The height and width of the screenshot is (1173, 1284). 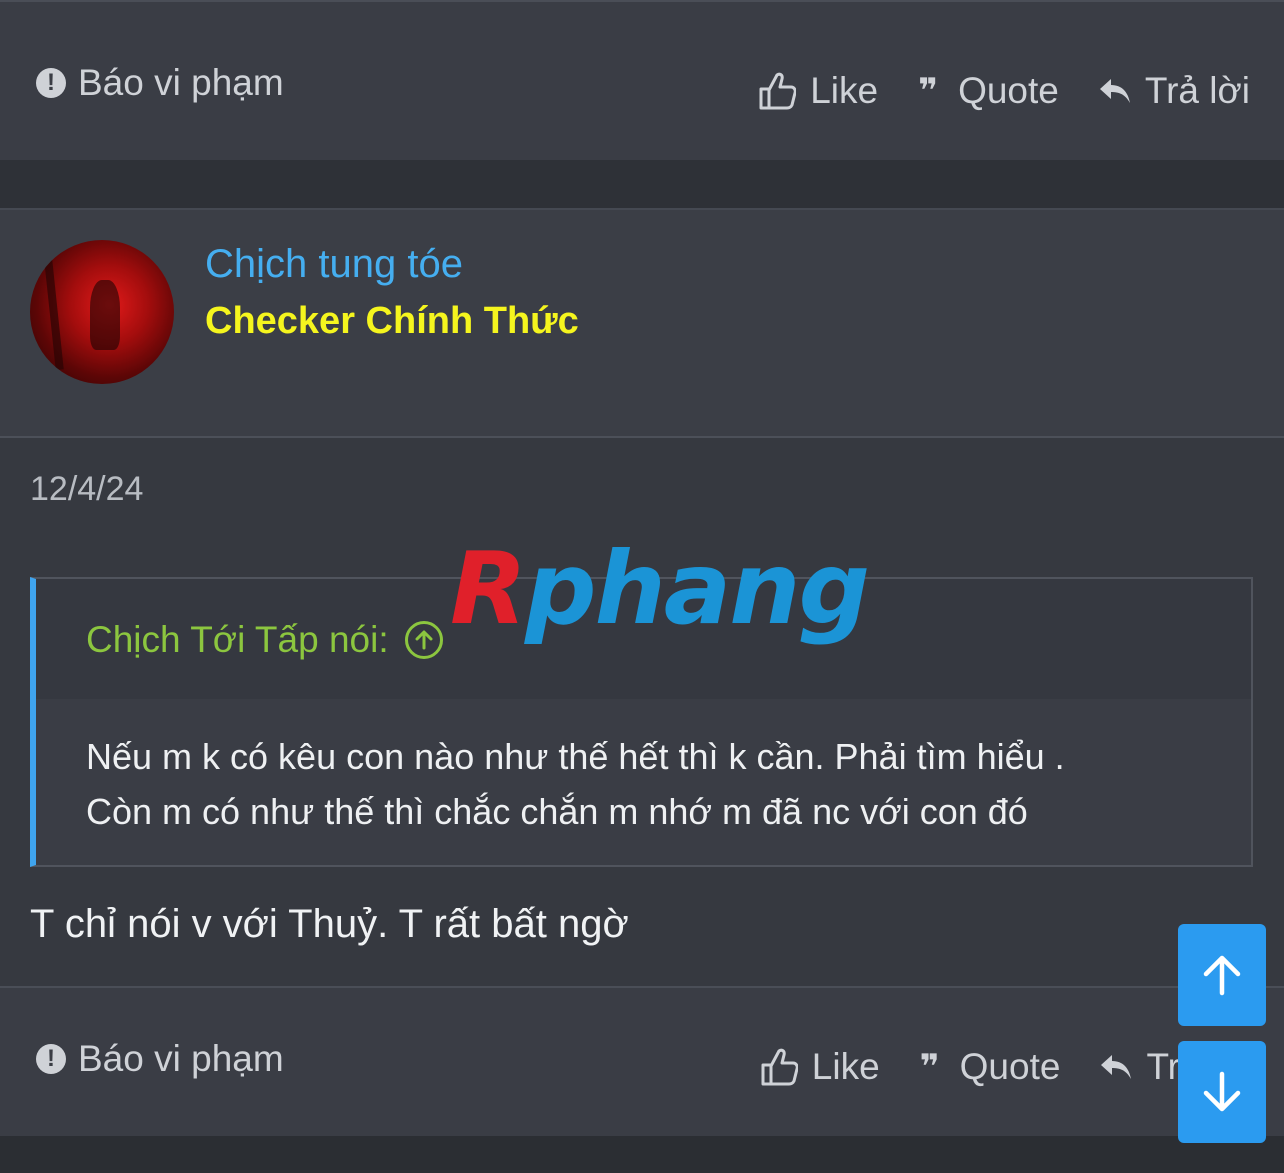 I want to click on watermark-first-letter: R, so click(x=488, y=588).